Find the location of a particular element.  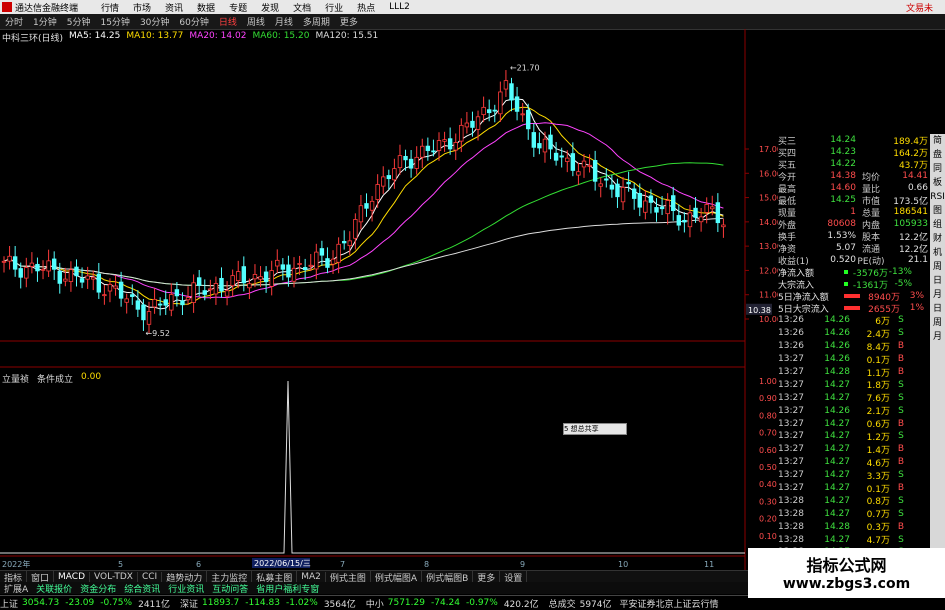

period-30min: 30分钟 is located at coordinates (154, 21).